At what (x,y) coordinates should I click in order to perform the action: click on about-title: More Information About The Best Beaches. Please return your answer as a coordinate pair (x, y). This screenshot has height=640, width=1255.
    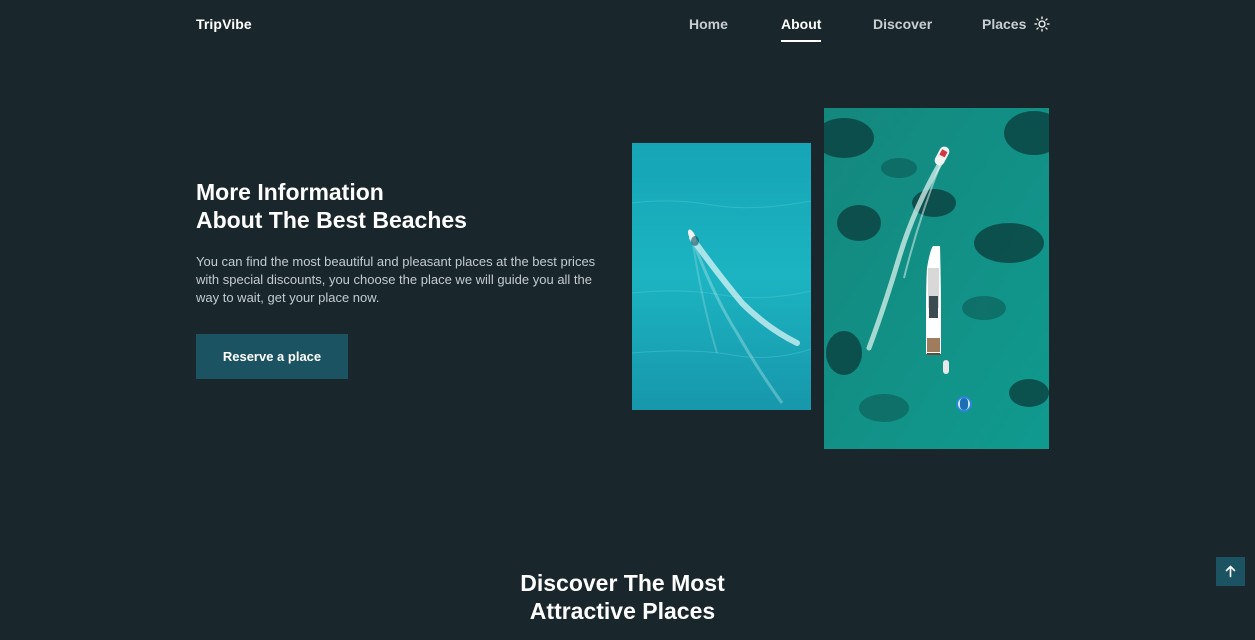
    Looking at the image, I should click on (331, 206).